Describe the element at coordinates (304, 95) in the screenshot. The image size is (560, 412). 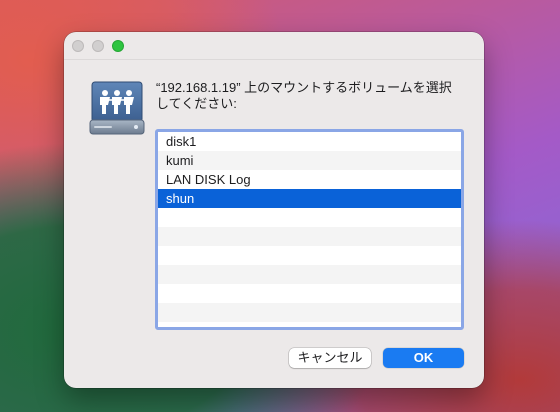
I see `prompt-message: “192.168.1.19” 上のマウントするボリュームを選択してください:` at that location.